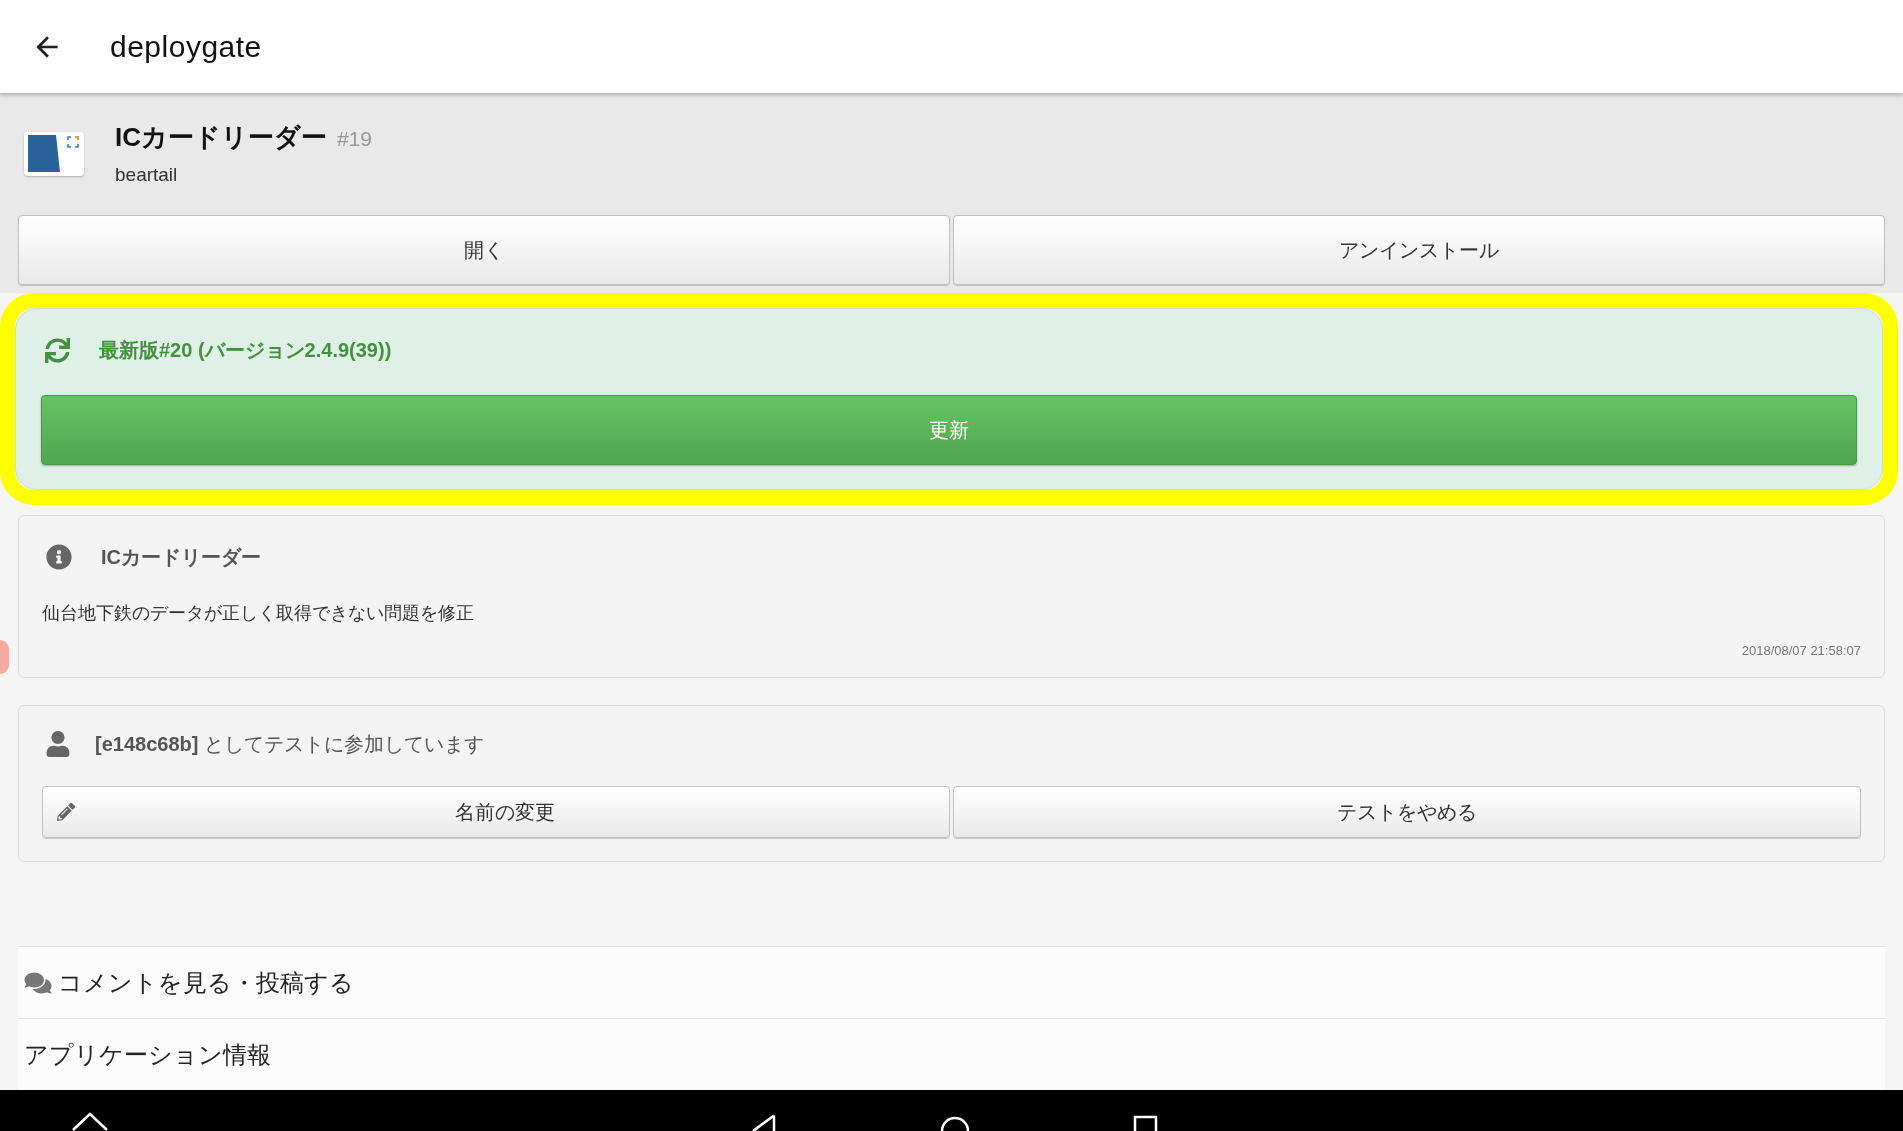 This screenshot has height=1131, width=1903. What do you see at coordinates (1419, 250) in the screenshot?
I see `uninstall-button: アンインストール` at bounding box center [1419, 250].